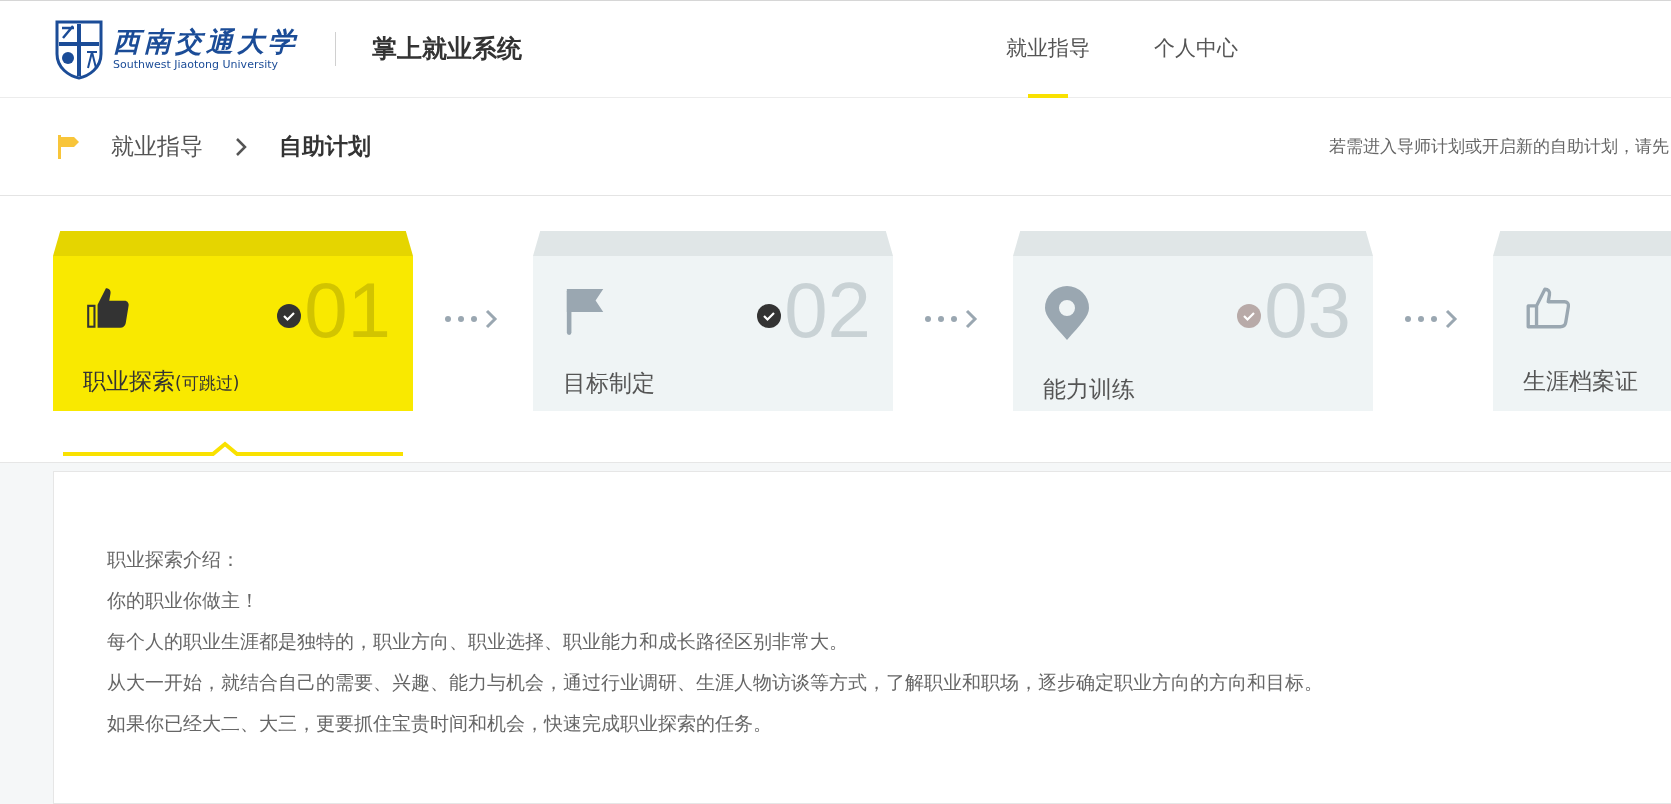  Describe the element at coordinates (206, 42) in the screenshot. I see `university-name: 西南交通大学` at that location.